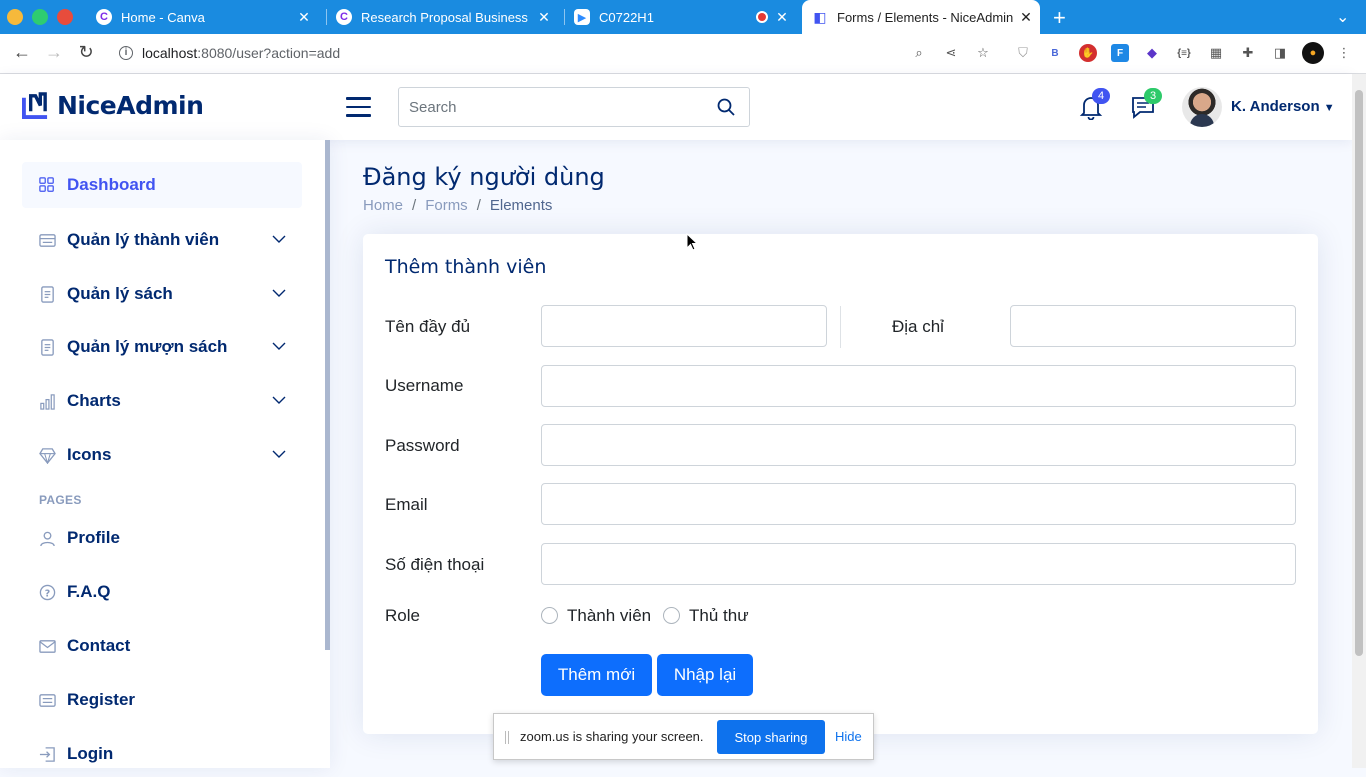 This screenshot has width=1366, height=777. Describe the element at coordinates (1216, 53) in the screenshot. I see `qr-code-icon: ▦` at that location.